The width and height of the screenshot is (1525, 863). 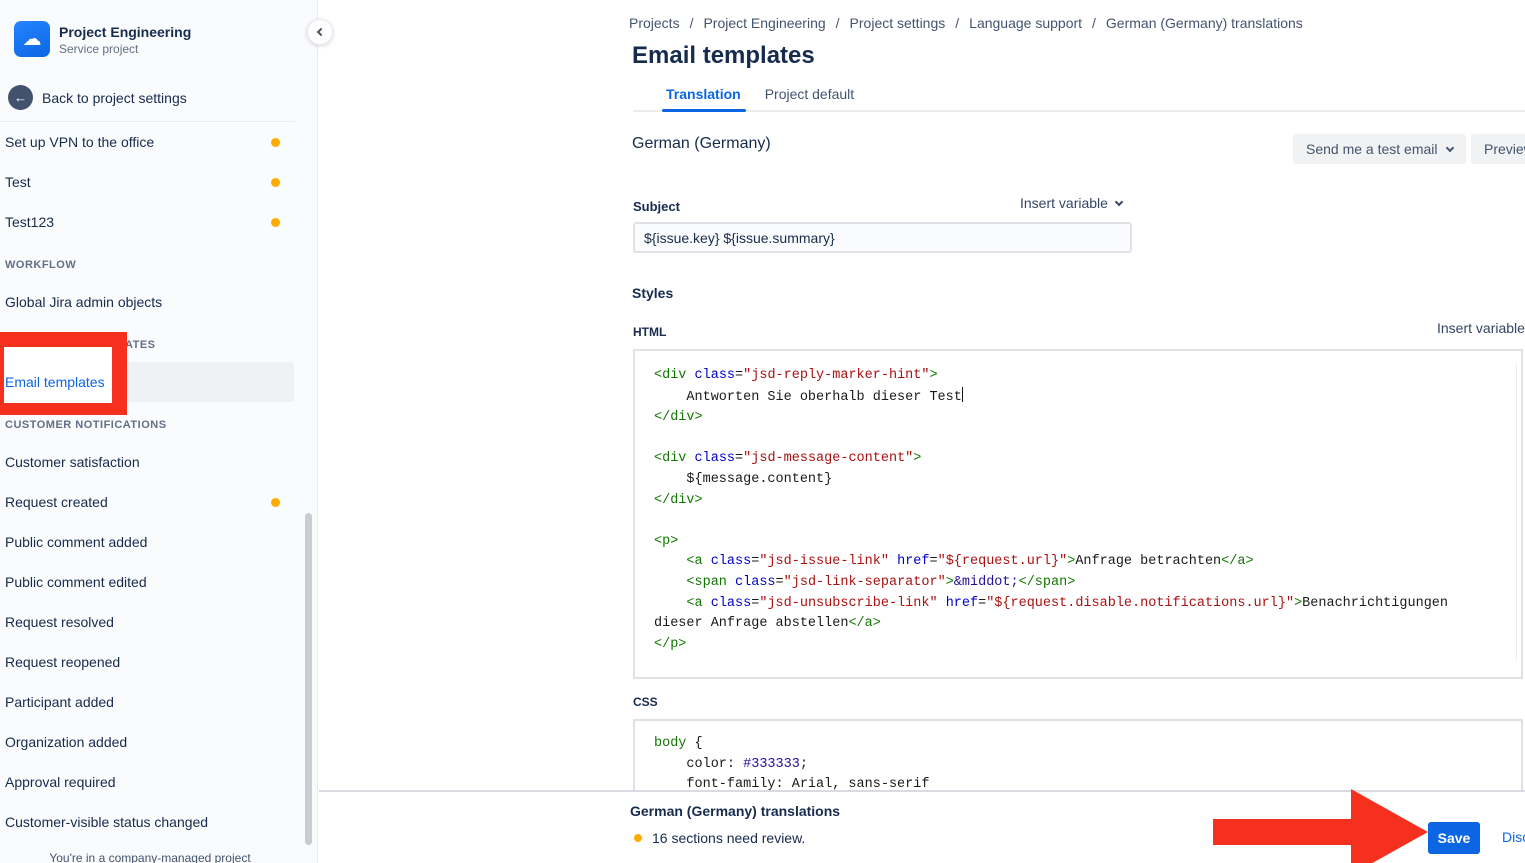 I want to click on discard-link: Discard, so click(x=1513, y=837).